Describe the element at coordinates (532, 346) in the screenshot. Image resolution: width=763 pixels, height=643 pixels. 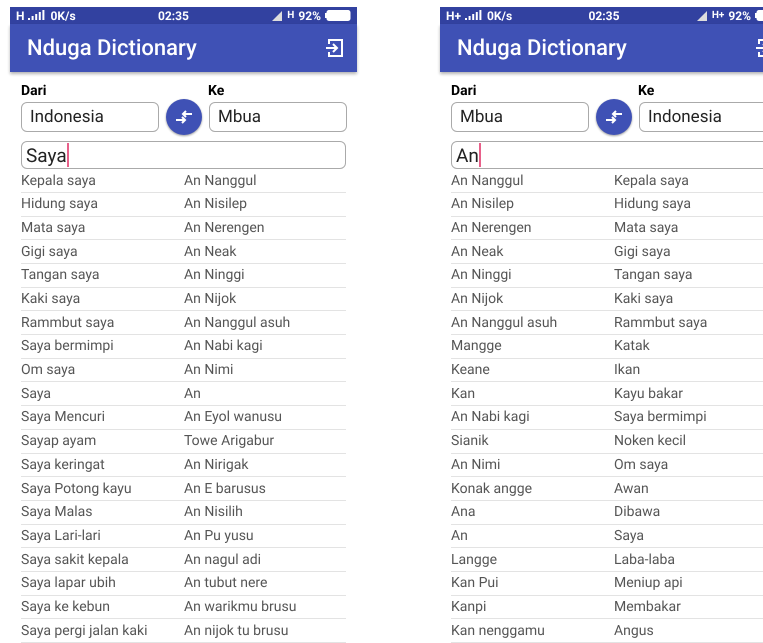
I see `source-word: Mangge` at that location.